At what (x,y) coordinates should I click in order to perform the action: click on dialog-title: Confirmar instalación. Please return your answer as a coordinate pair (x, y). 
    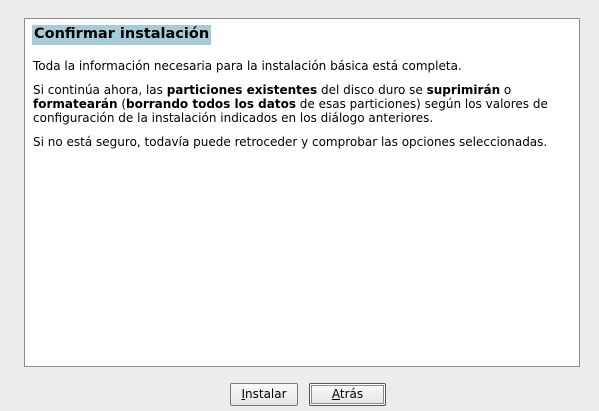
    Looking at the image, I should click on (122, 35).